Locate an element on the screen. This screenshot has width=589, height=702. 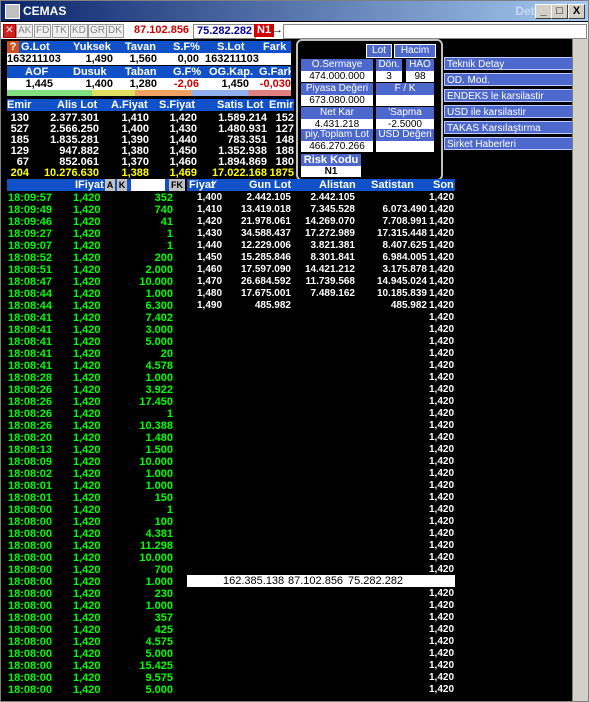
trades-h-fiyat: IFiyat is located at coordinates (89, 185).